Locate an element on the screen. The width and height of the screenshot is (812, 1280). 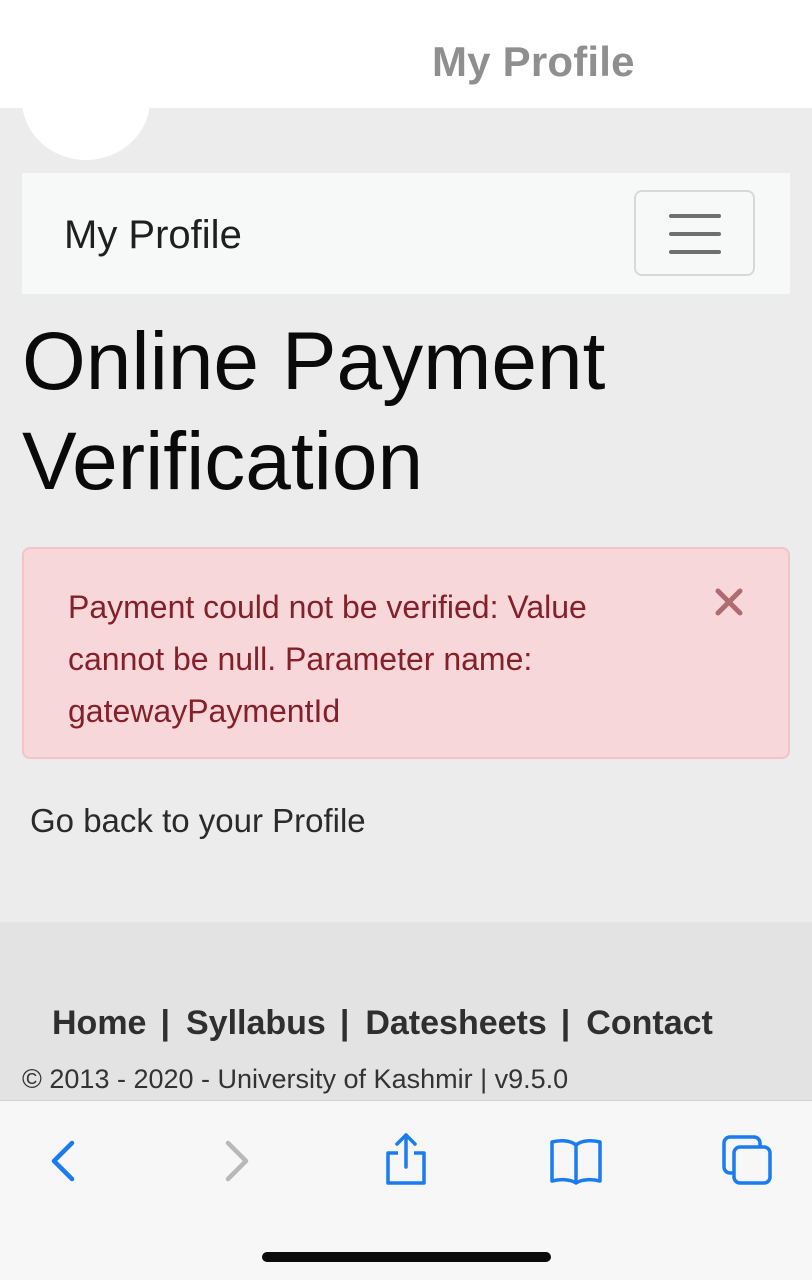
browser-toolbar is located at coordinates (406, 1190).